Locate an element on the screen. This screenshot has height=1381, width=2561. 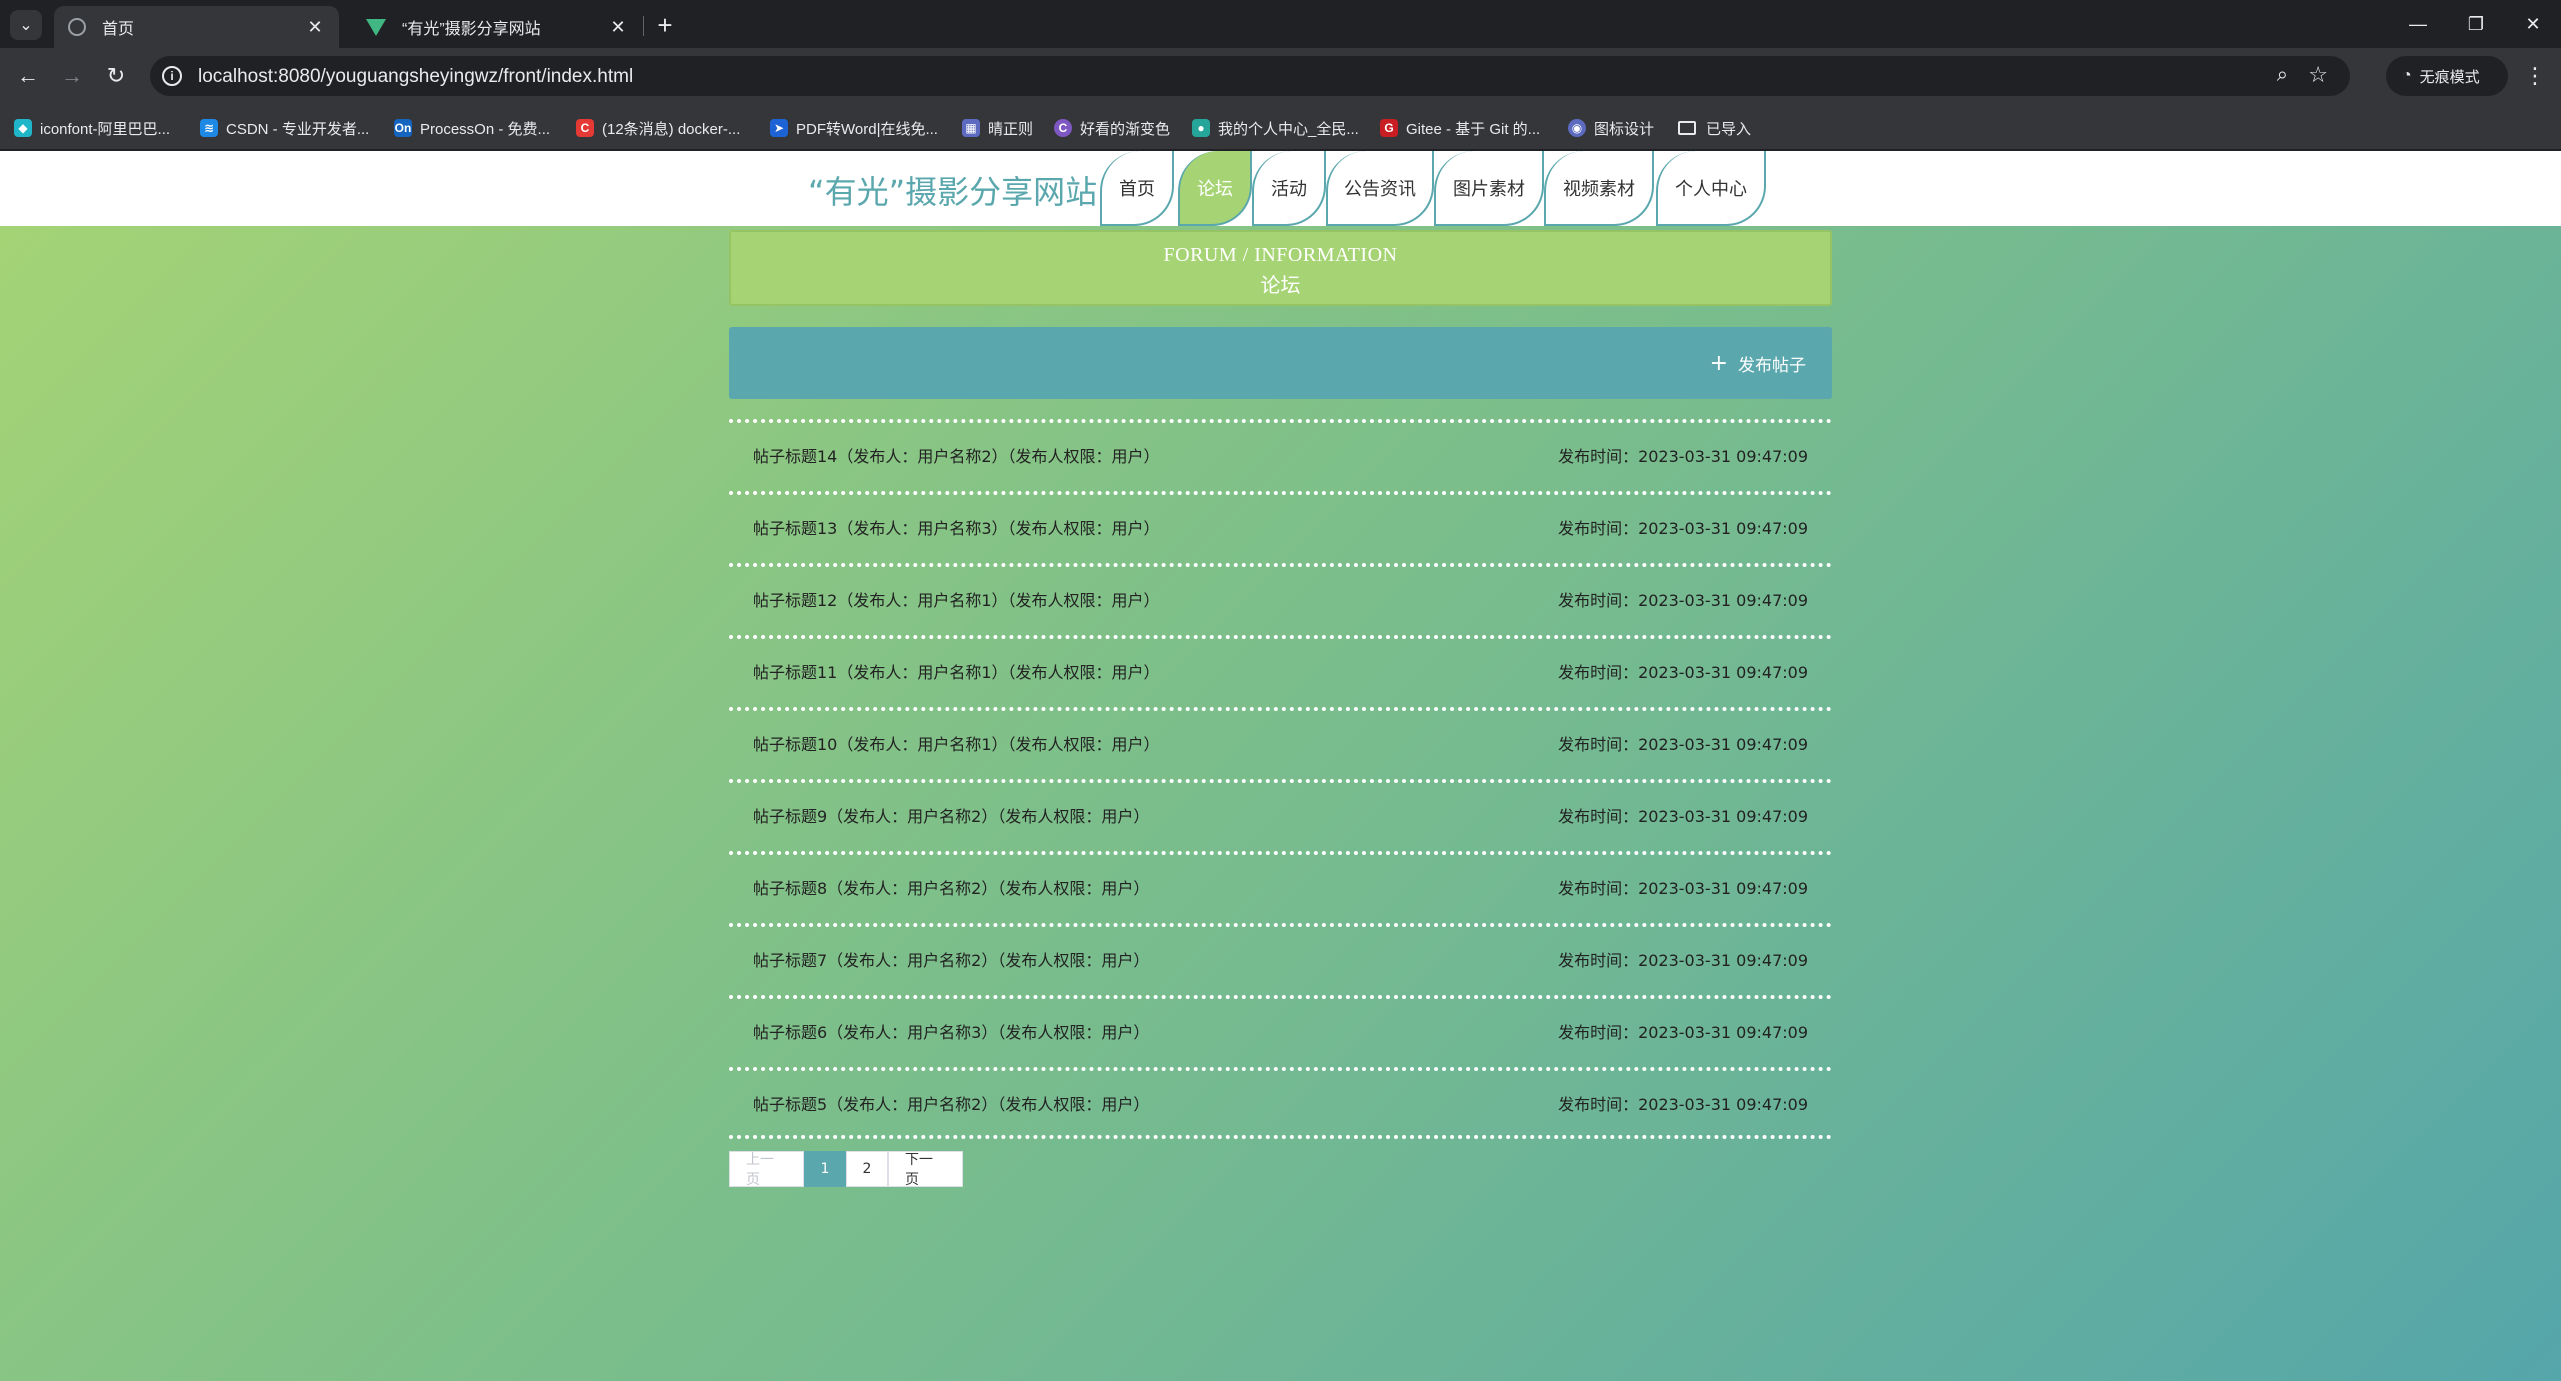
publish-post-button: + 发布帖子 is located at coordinates (1758, 363).